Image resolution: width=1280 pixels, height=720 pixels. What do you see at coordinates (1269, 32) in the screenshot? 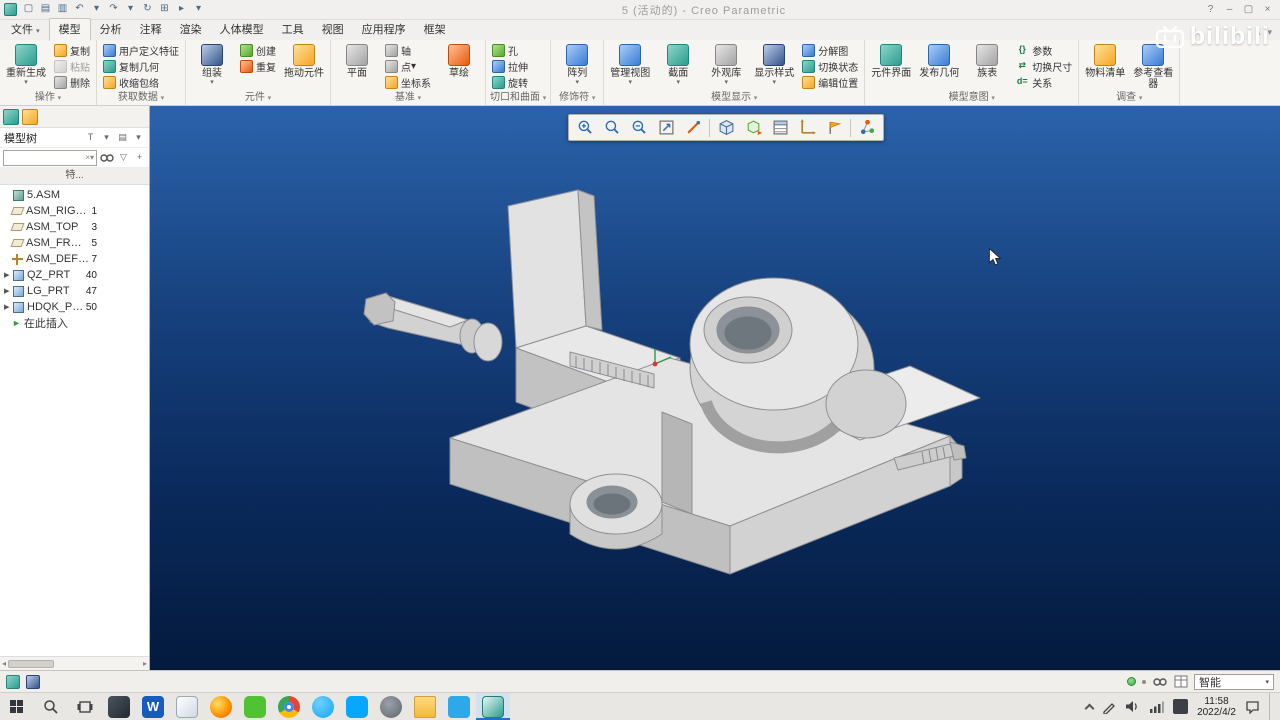
I see `ribbon-display-dropdown: ▾` at bounding box center [1269, 32].